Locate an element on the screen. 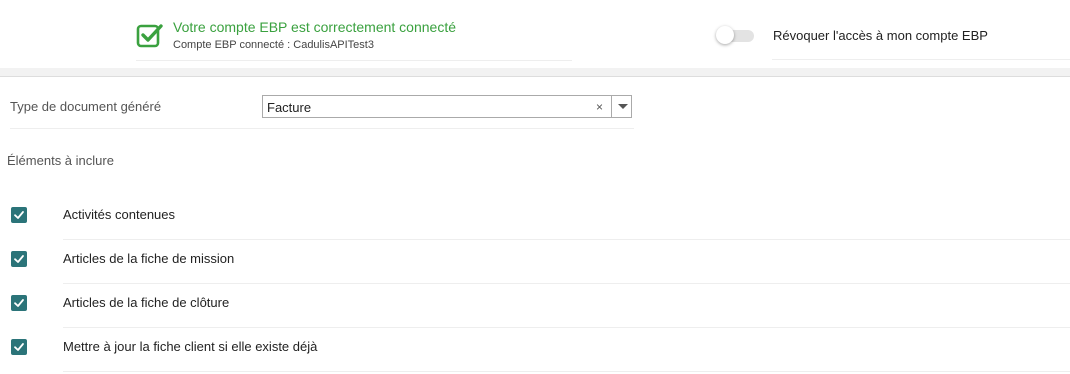  revoke-access-toggle is located at coordinates (735, 35).